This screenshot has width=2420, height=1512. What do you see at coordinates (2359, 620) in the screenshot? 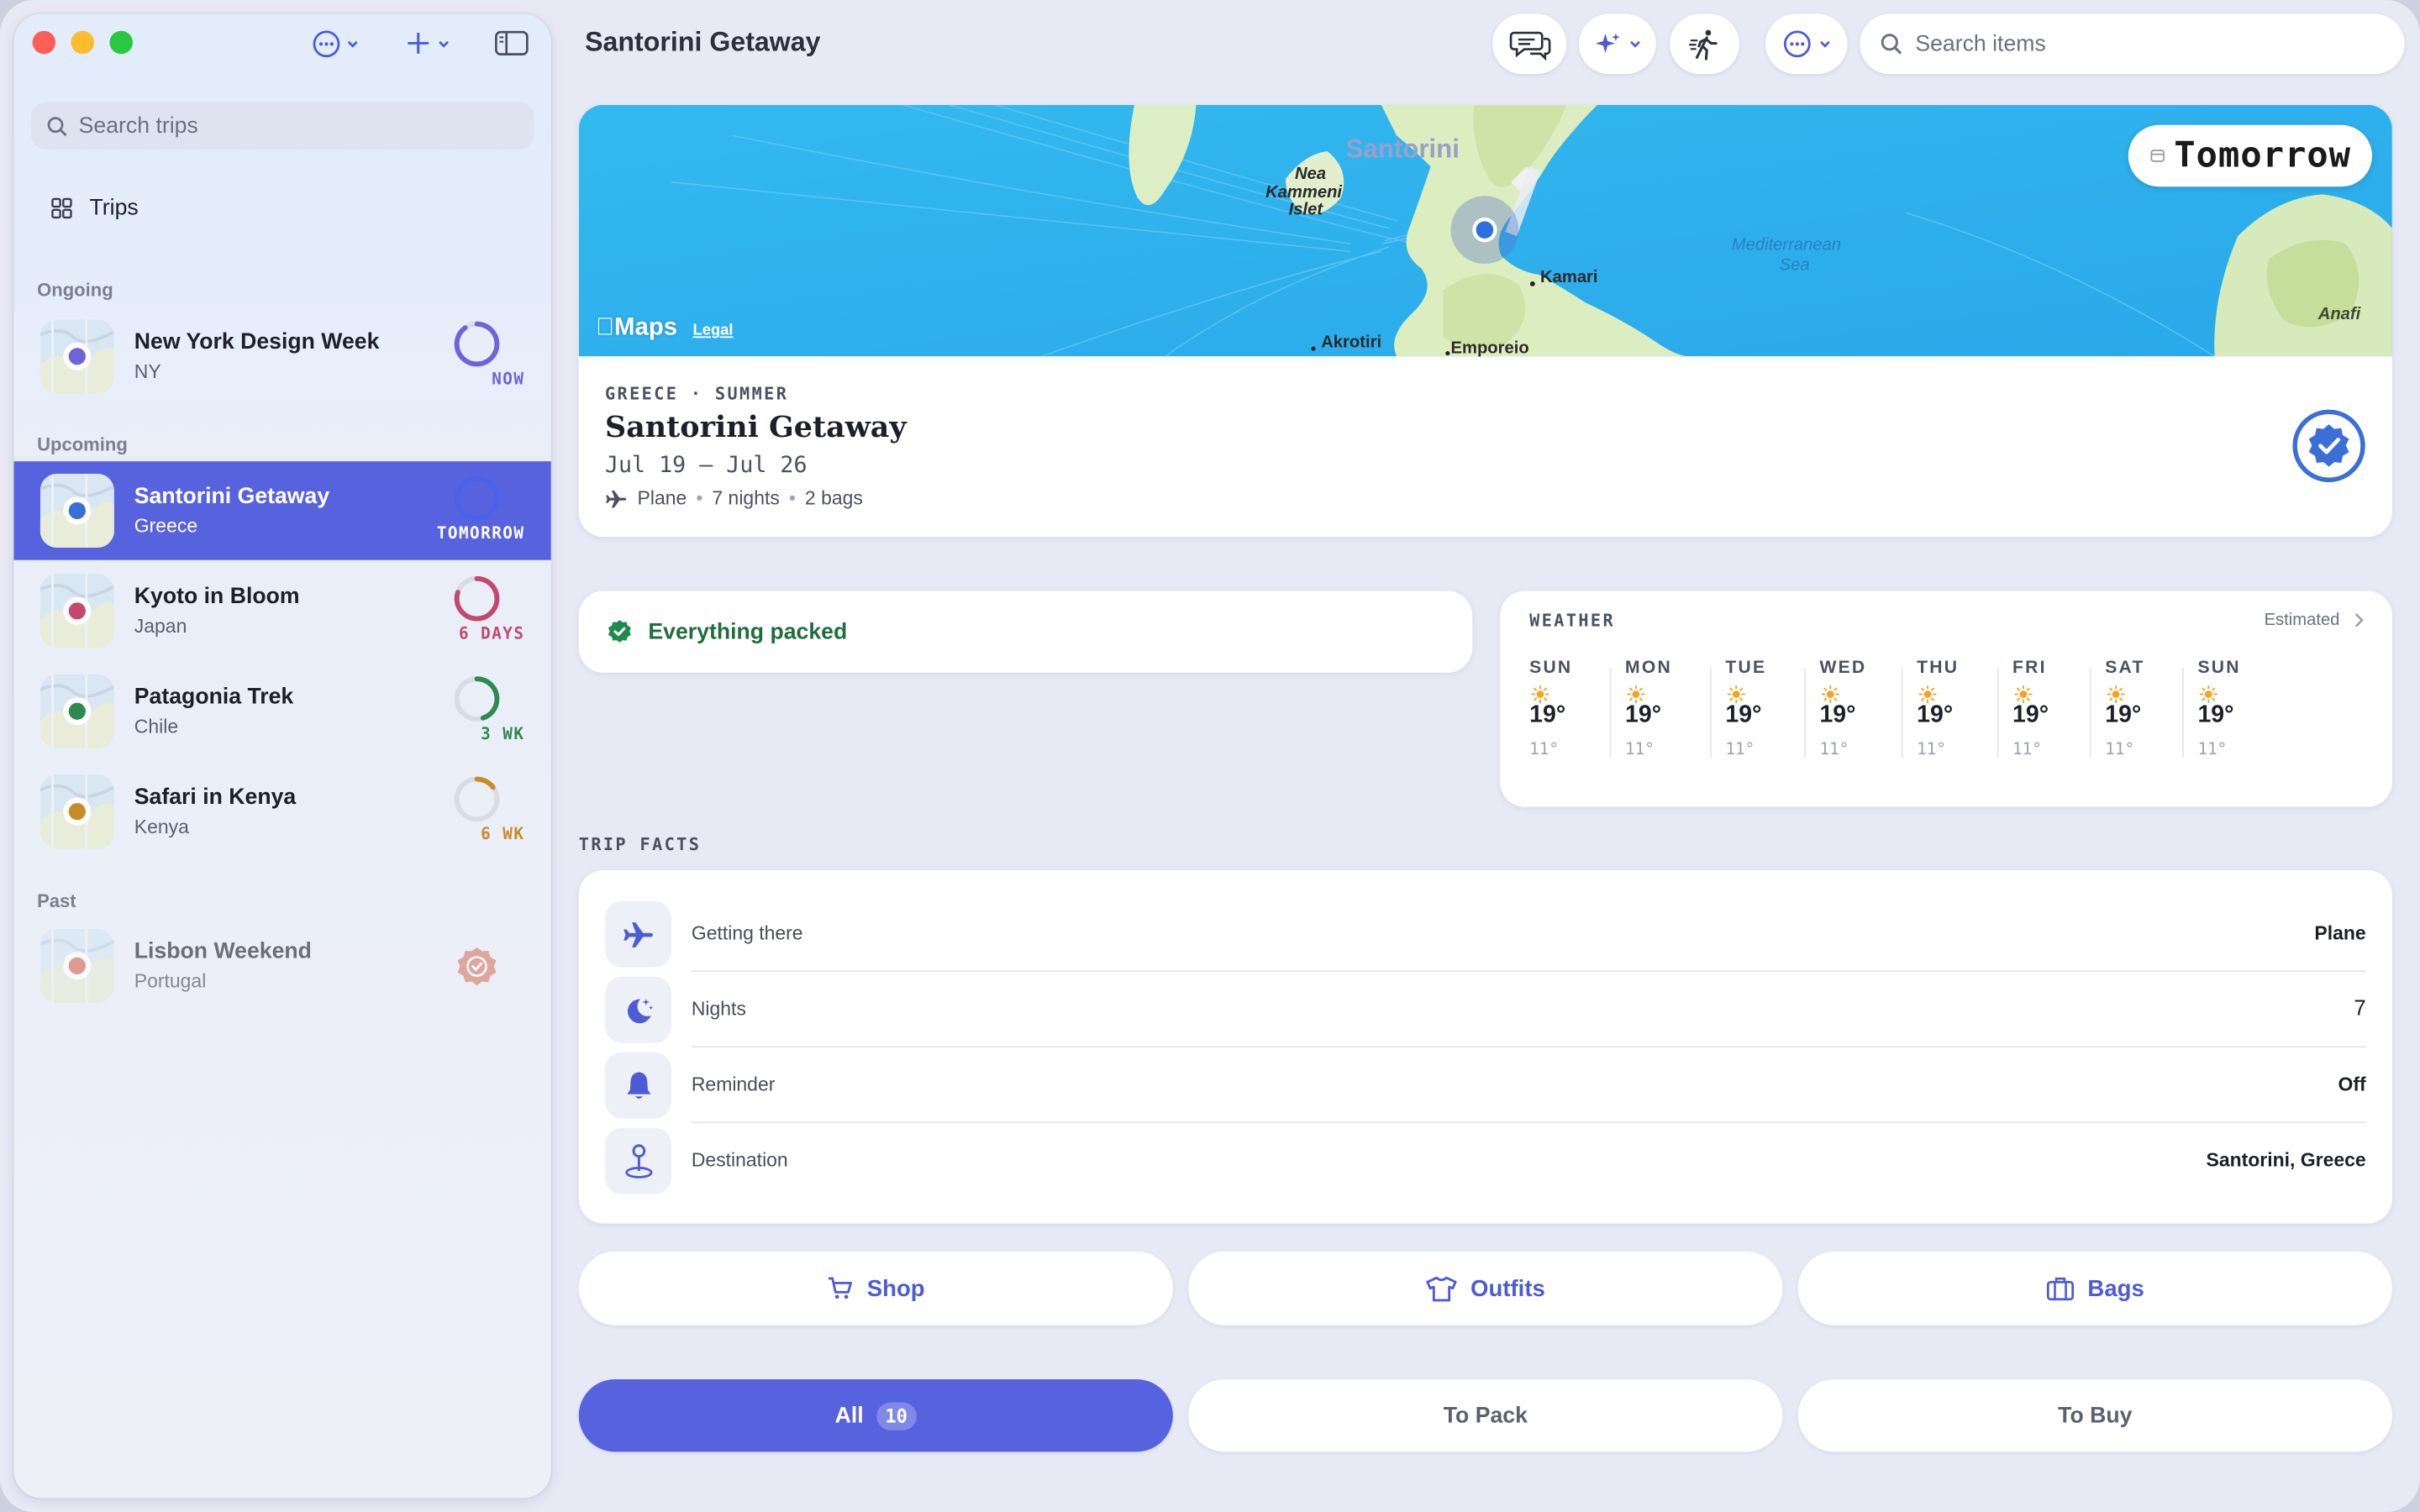
I see `chevron-right-icon` at bounding box center [2359, 620].